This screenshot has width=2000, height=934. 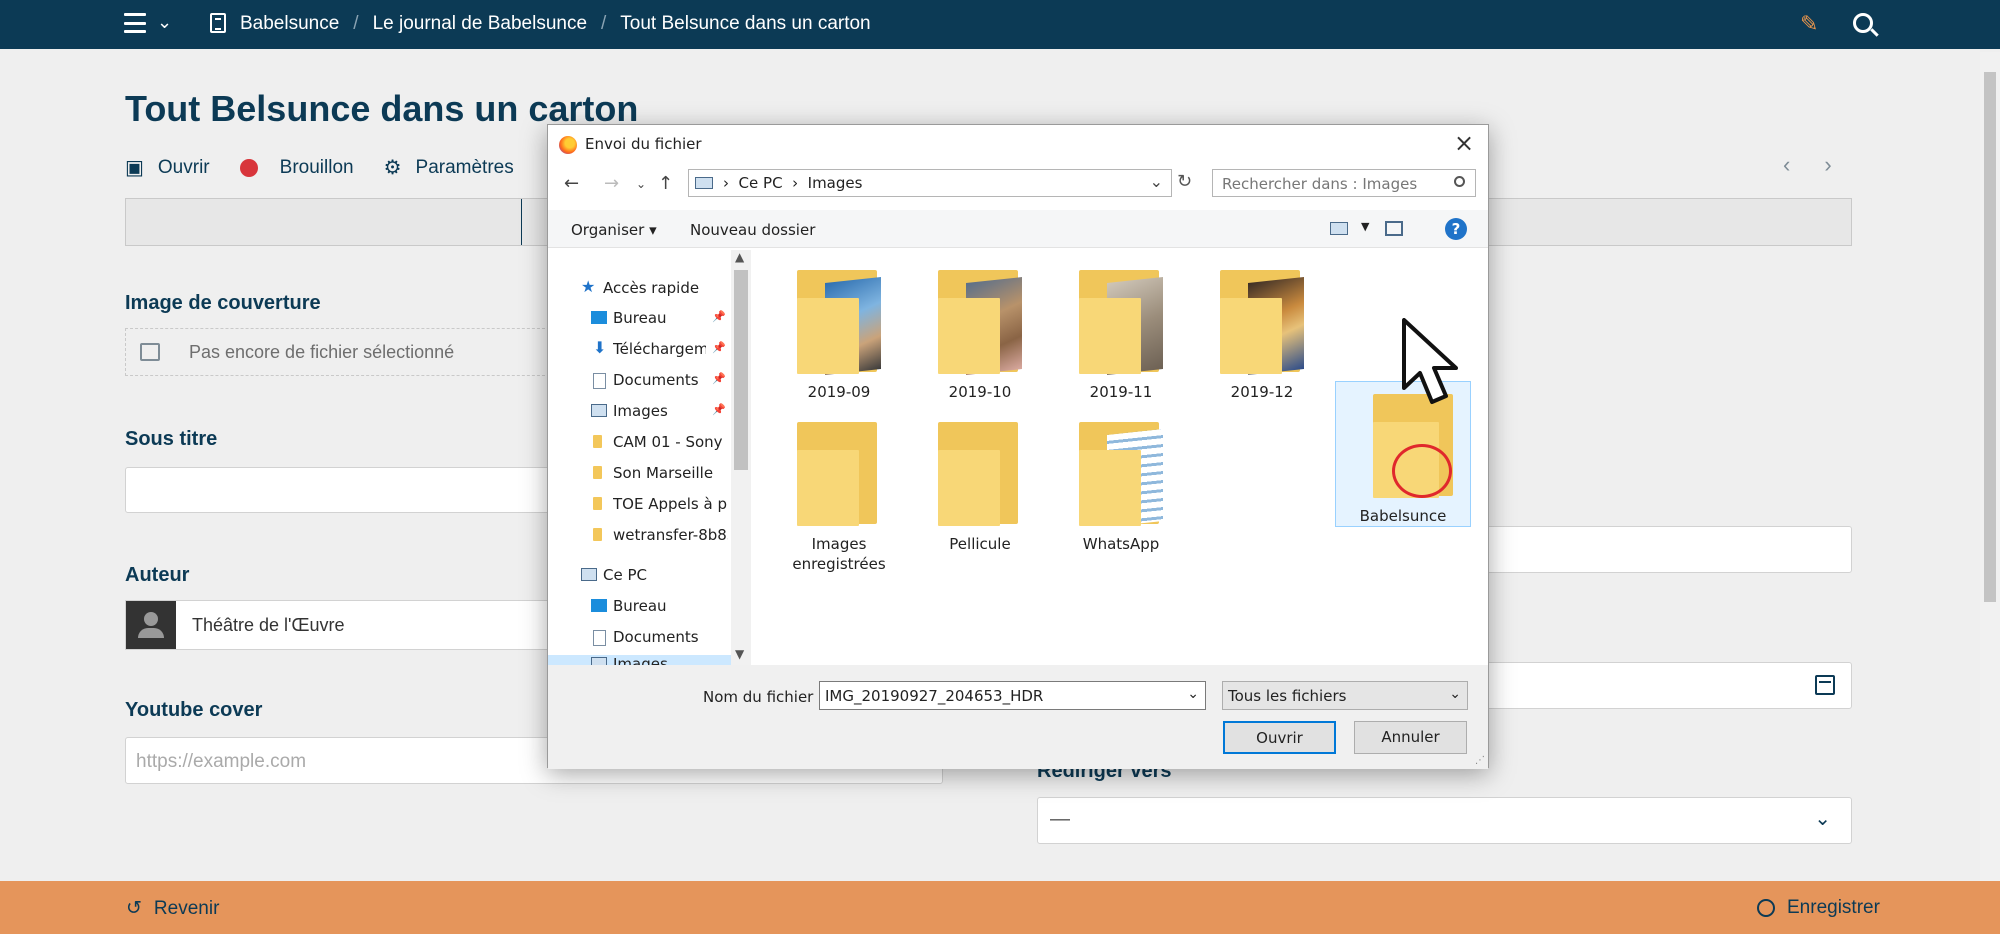 What do you see at coordinates (135, 23) in the screenshot?
I see `menu-icon` at bounding box center [135, 23].